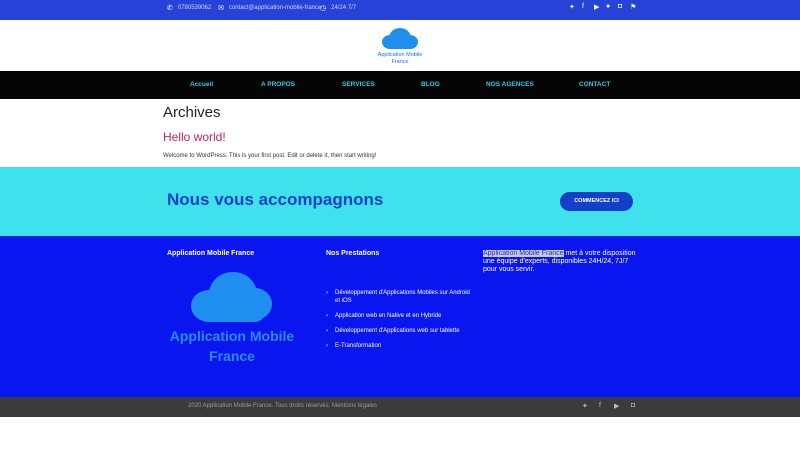  What do you see at coordinates (523, 253) in the screenshot?
I see `about-highlight: Application Mobile France` at bounding box center [523, 253].